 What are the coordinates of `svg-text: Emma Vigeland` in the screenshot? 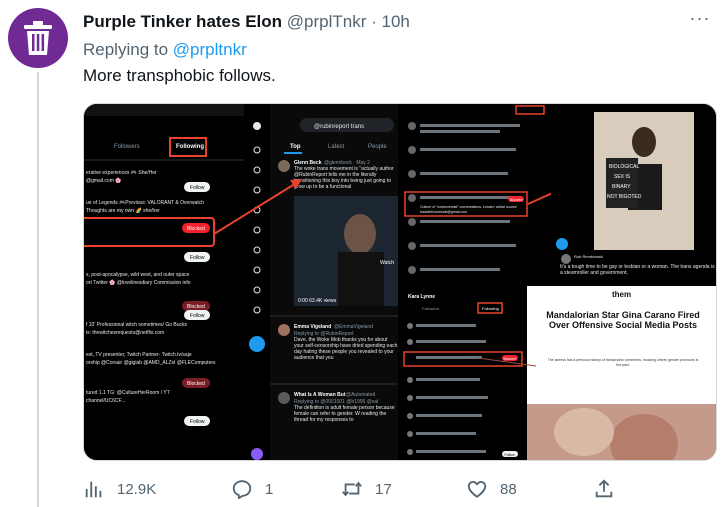 It's located at (312, 327).